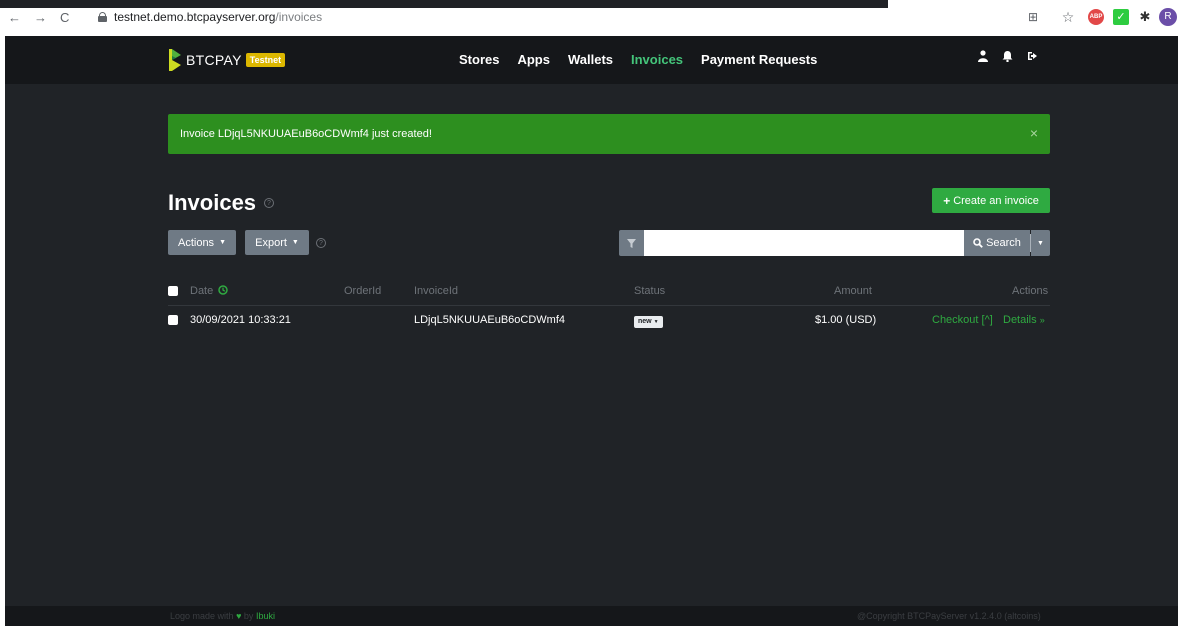  I want to click on testnet-badge: Testnet, so click(265, 60).